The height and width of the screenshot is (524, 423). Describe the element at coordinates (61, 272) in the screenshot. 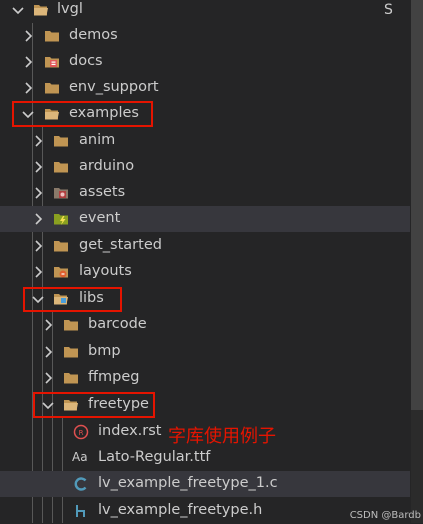

I see `layouts-folder-icon` at that location.